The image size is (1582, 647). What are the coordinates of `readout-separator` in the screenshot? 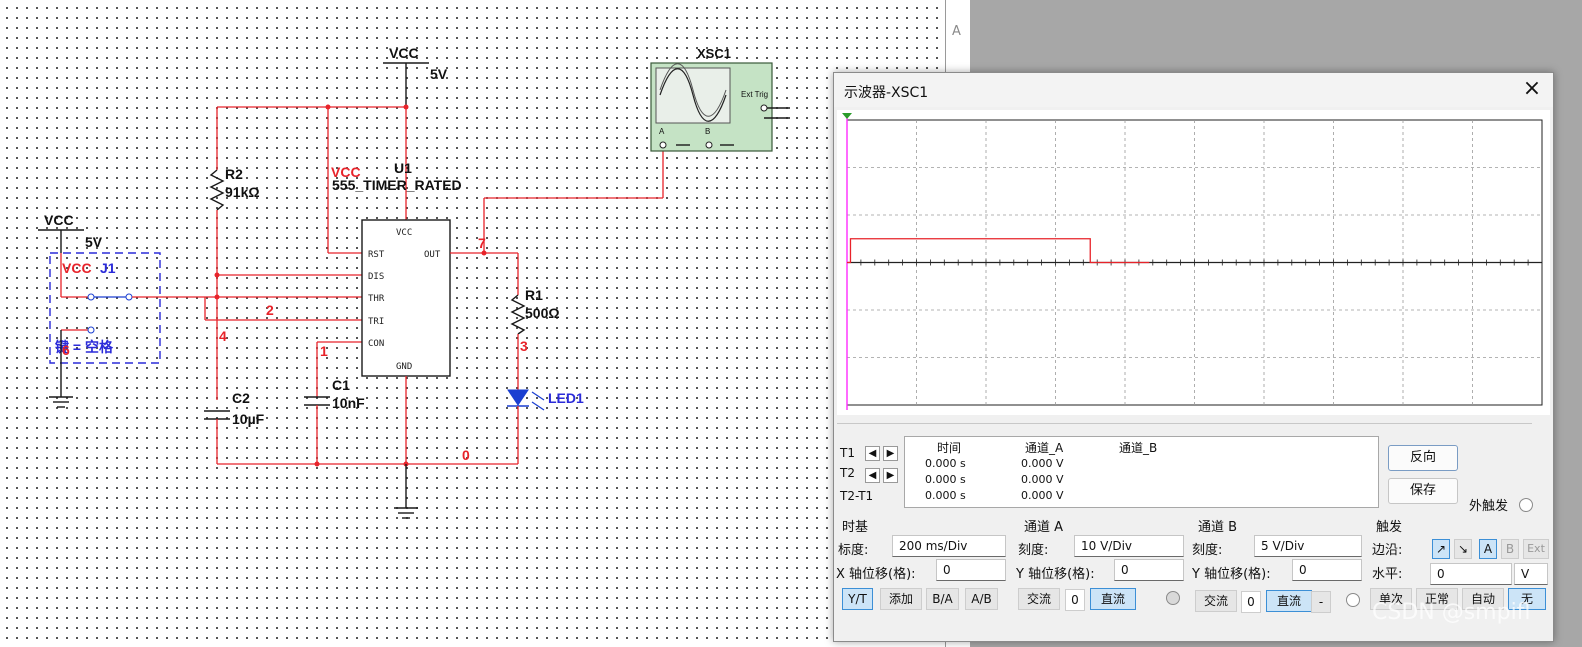 It's located at (1184, 423).